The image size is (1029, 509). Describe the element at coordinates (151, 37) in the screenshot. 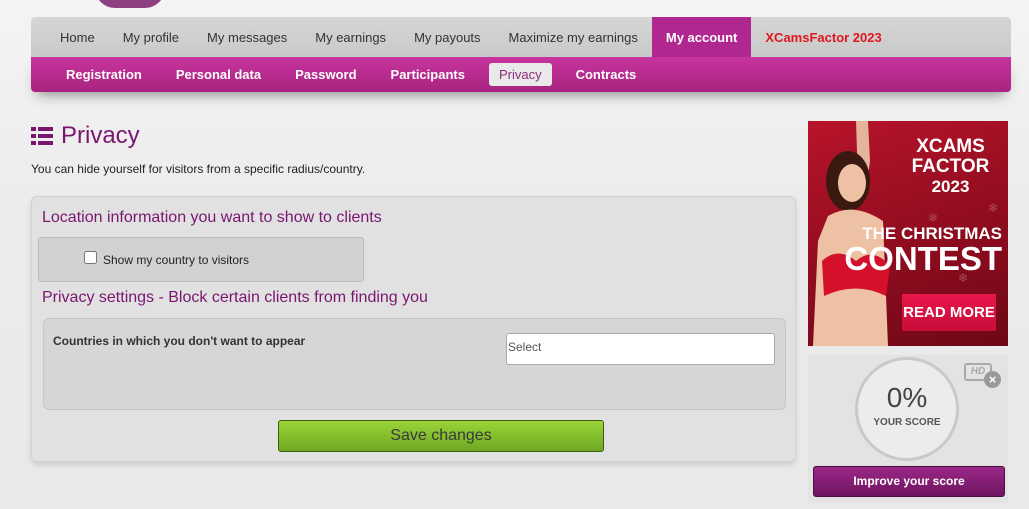

I see `nav-my-profile: My profile` at that location.